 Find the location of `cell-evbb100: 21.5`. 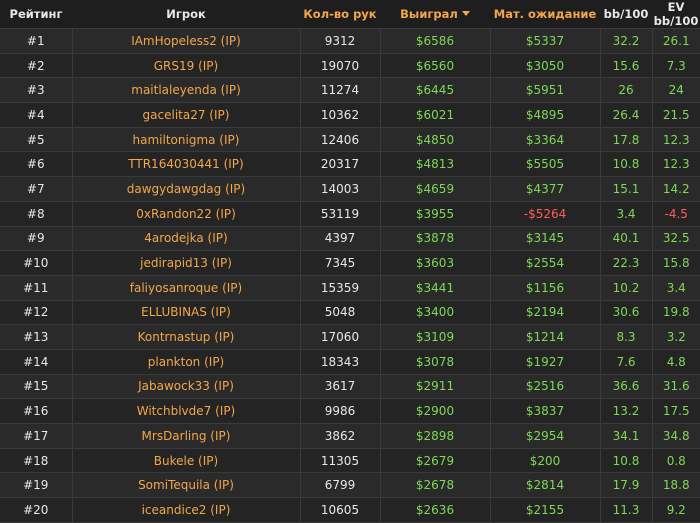

cell-evbb100: 21.5 is located at coordinates (676, 115).